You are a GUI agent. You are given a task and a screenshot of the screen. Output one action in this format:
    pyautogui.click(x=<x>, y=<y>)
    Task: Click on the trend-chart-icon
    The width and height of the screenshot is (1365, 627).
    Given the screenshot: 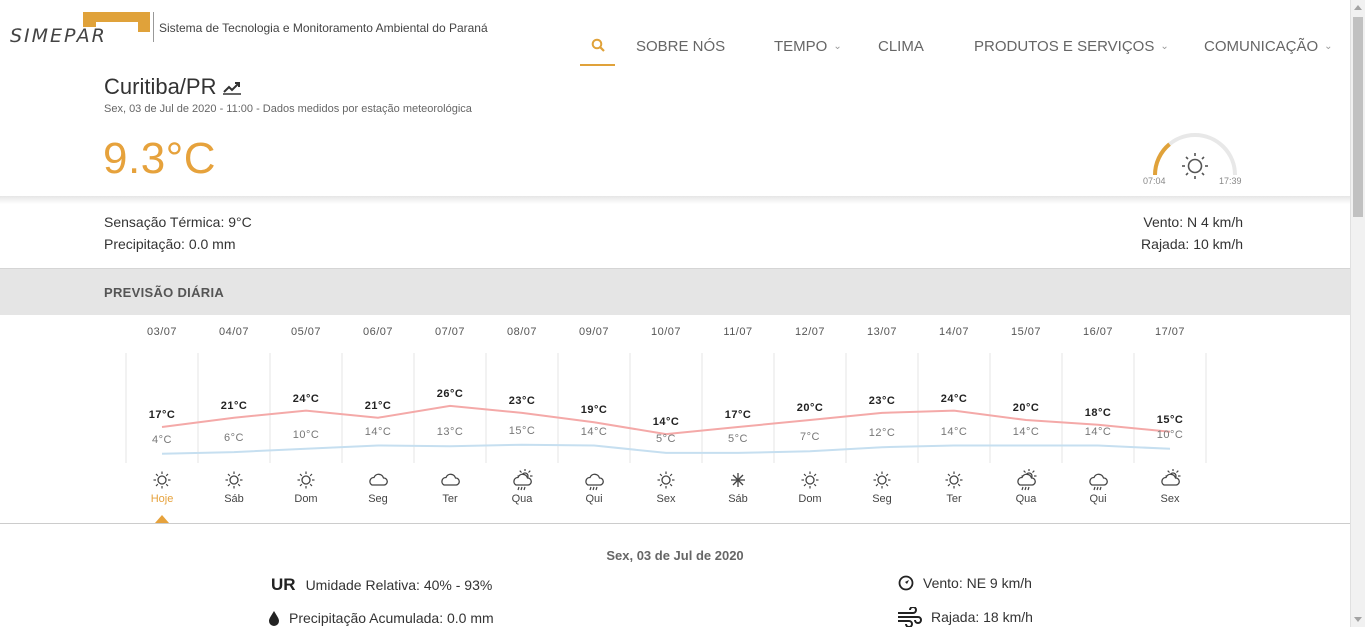 What is the action you would take?
    pyautogui.click(x=232, y=87)
    